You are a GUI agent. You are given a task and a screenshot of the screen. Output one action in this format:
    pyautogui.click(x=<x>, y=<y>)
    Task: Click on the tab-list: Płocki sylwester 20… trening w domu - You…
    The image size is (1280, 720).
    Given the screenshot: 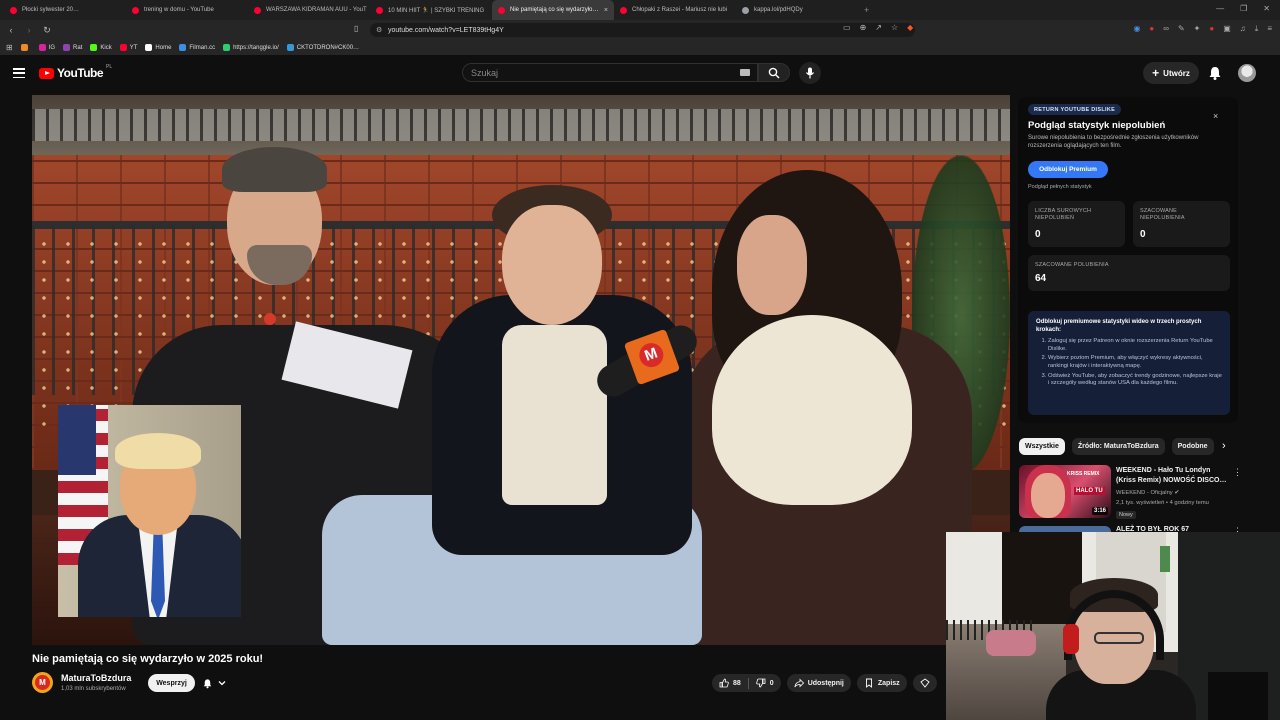 What is the action you would take?
    pyautogui.click(x=431, y=10)
    